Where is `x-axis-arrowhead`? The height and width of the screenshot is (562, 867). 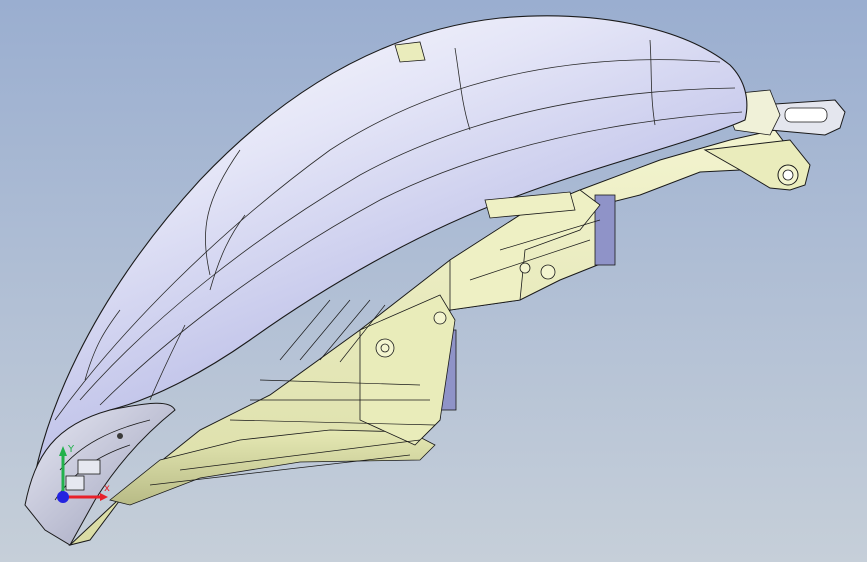 x-axis-arrowhead is located at coordinates (104, 497).